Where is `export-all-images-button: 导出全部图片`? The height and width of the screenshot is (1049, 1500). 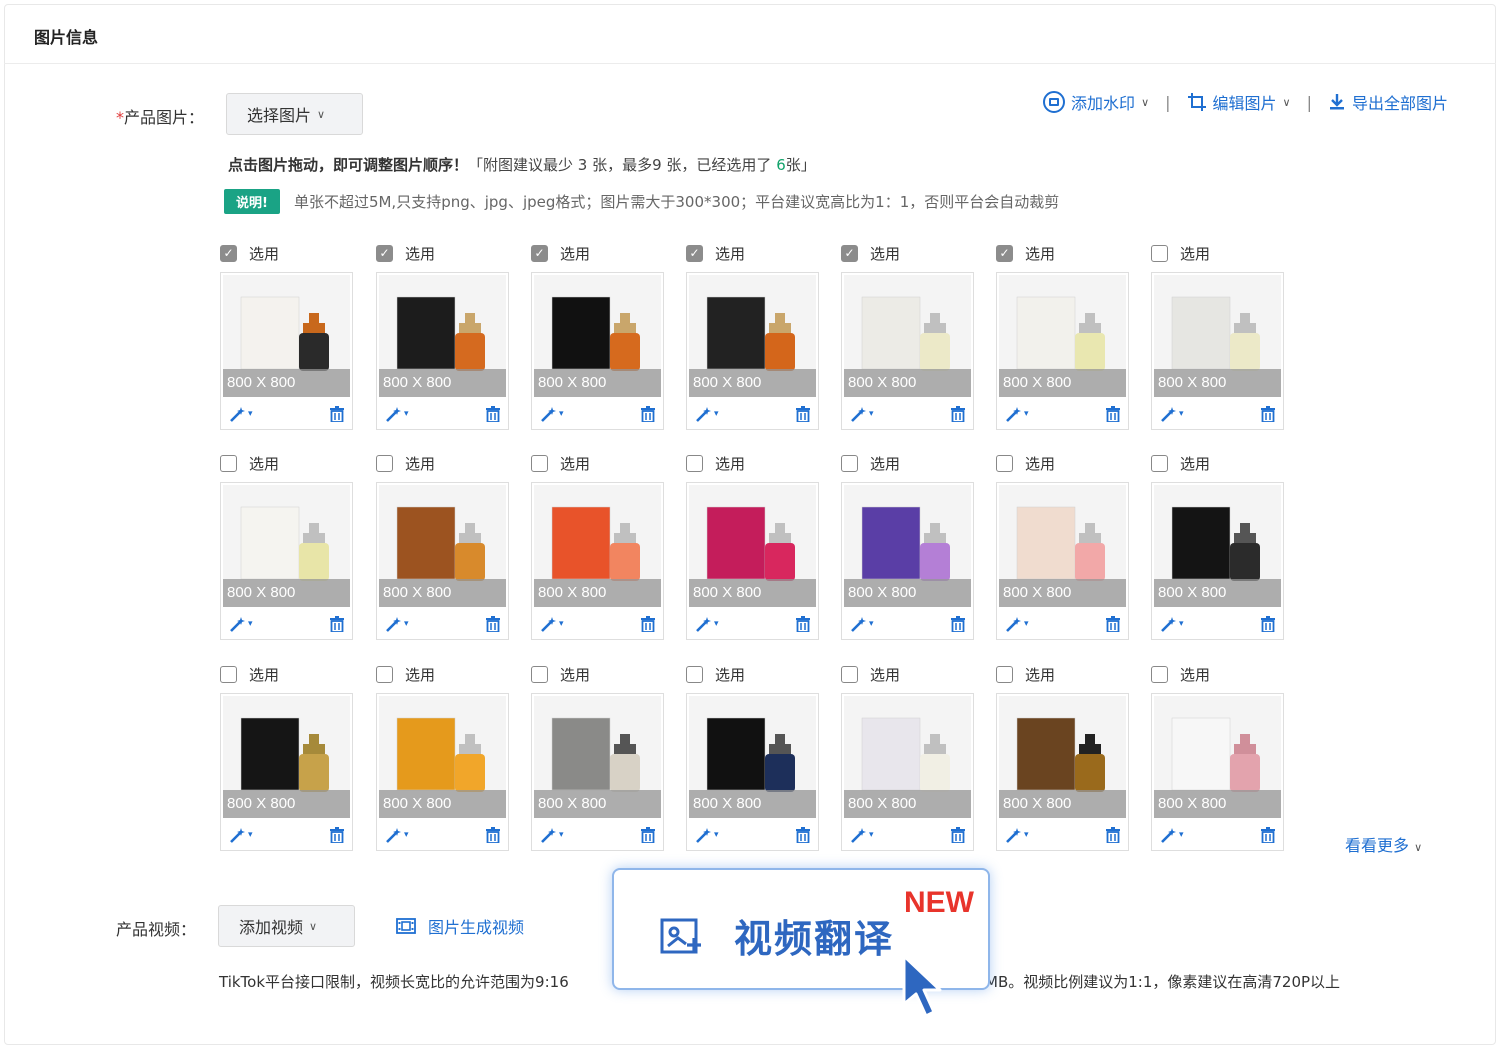
export-all-images-button: 导出全部图片 is located at coordinates (1388, 102).